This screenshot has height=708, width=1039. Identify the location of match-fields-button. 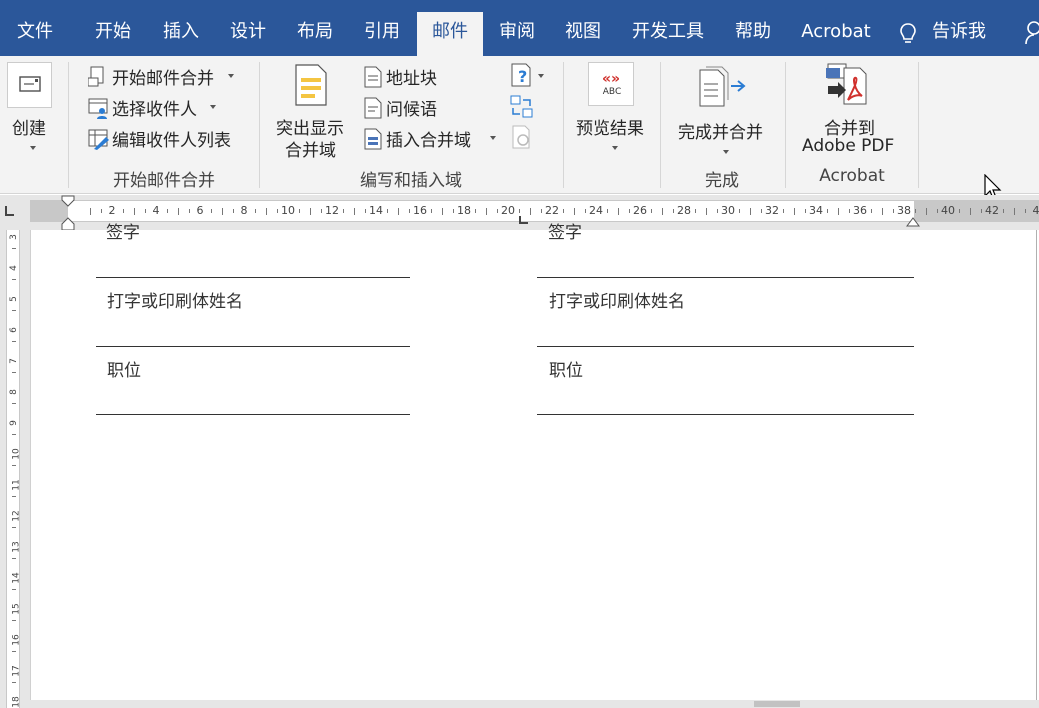
(522, 107).